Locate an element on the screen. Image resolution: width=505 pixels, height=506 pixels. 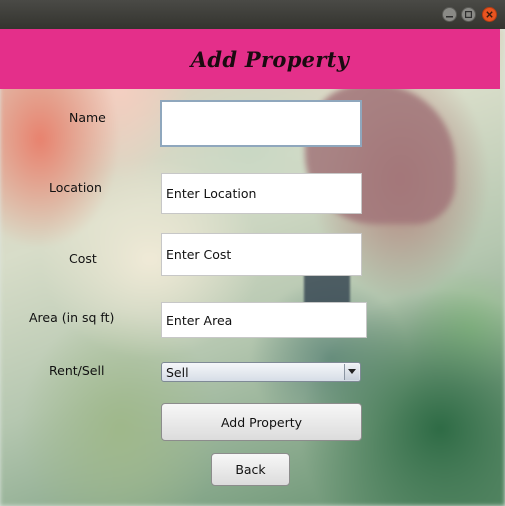
dropdown-arrow-button is located at coordinates (351, 372).